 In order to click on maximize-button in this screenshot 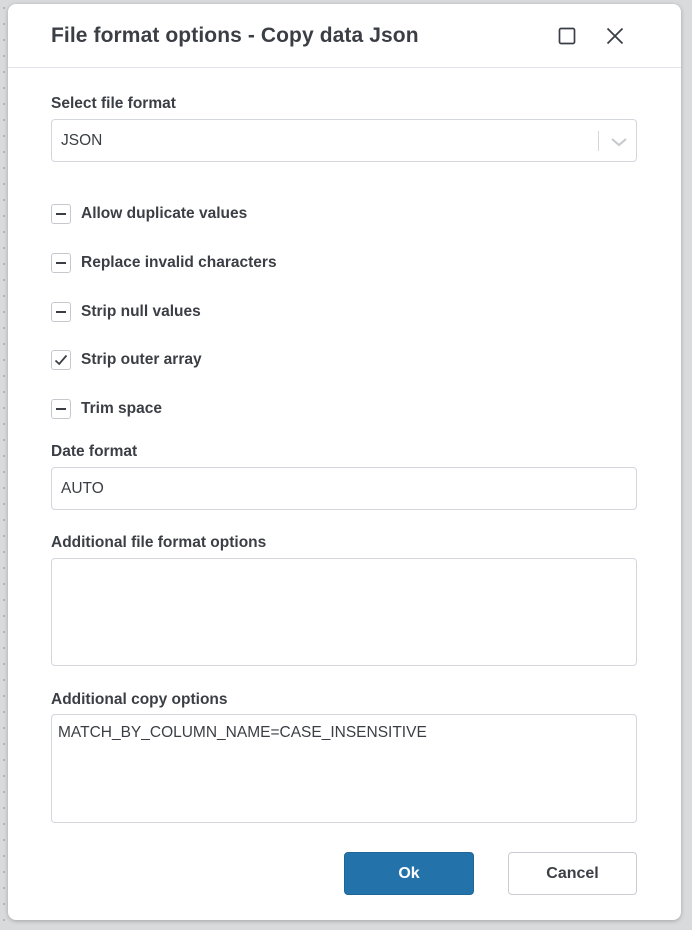, I will do `click(567, 36)`.